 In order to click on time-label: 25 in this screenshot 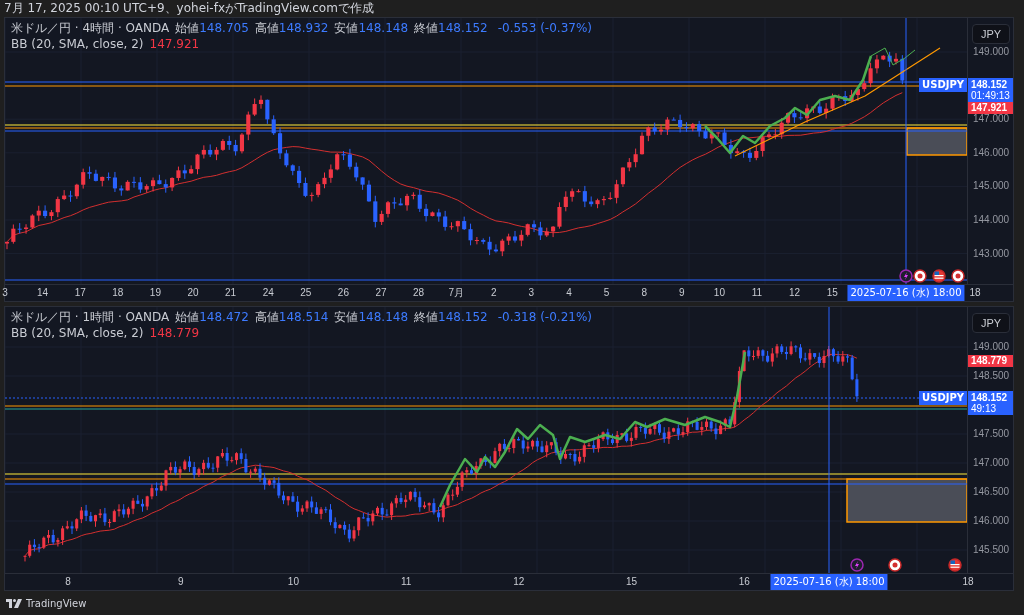, I will do `click(306, 293)`.